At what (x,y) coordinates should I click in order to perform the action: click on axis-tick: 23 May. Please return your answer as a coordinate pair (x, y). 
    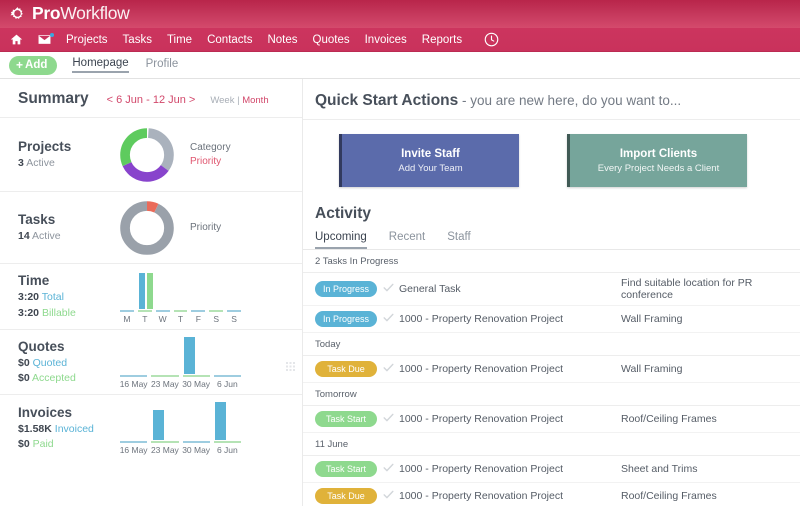
    Looking at the image, I should click on (164, 382).